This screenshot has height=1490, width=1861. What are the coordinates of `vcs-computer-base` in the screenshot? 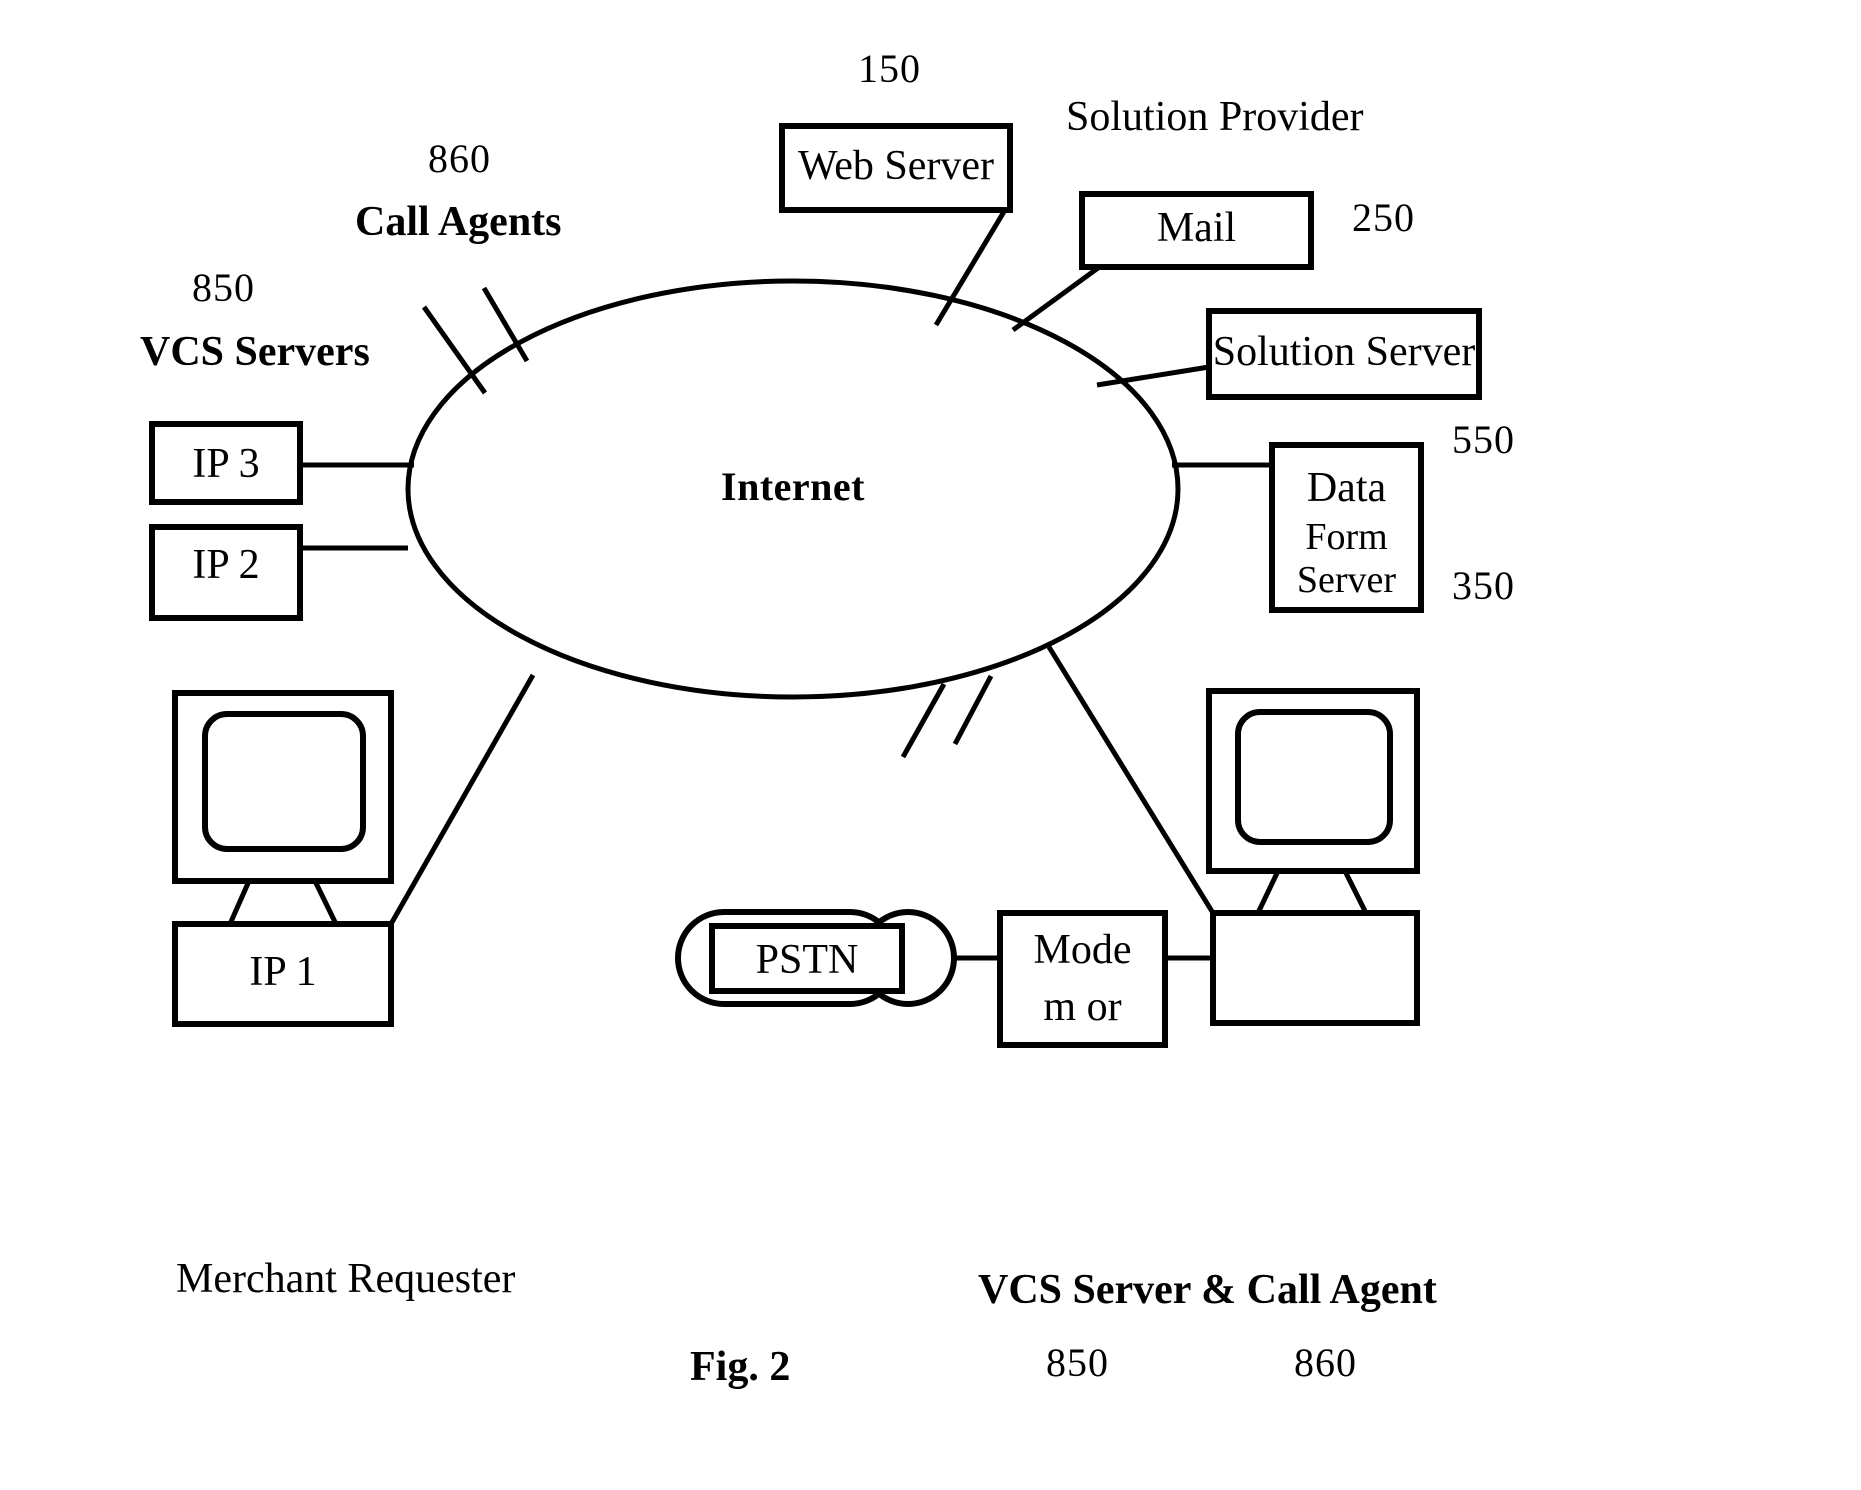 It's located at (1315, 968).